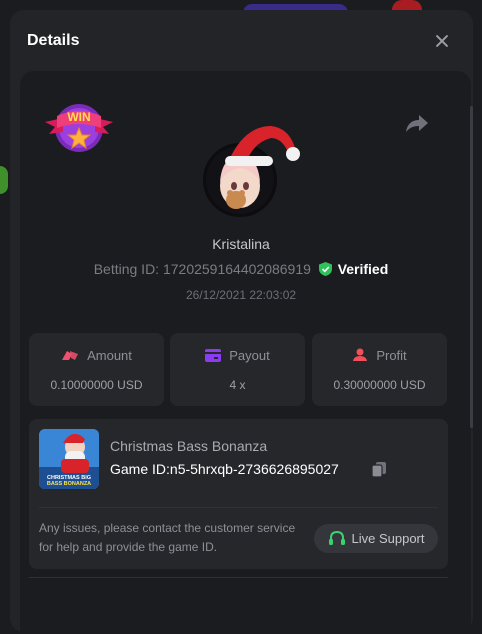  I want to click on stat-amount-label: Amount, so click(109, 355).